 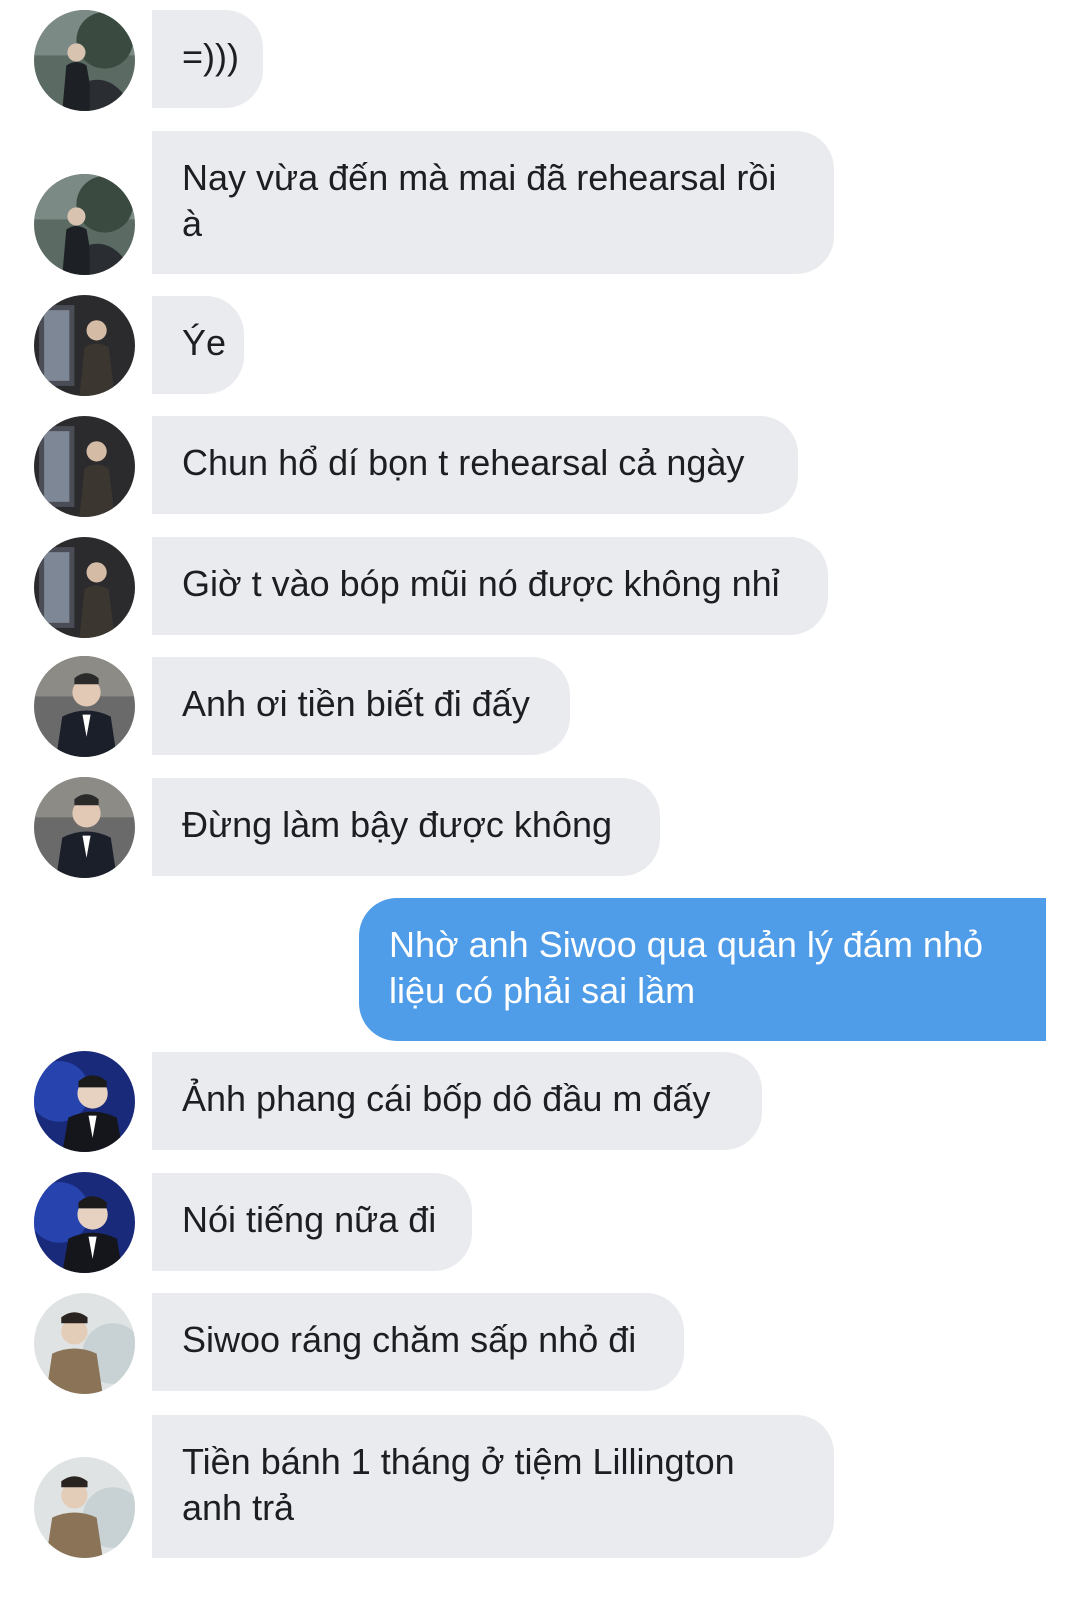 What do you see at coordinates (406, 827) in the screenshot?
I see `message-bubble: Đừng làm bậy được không` at bounding box center [406, 827].